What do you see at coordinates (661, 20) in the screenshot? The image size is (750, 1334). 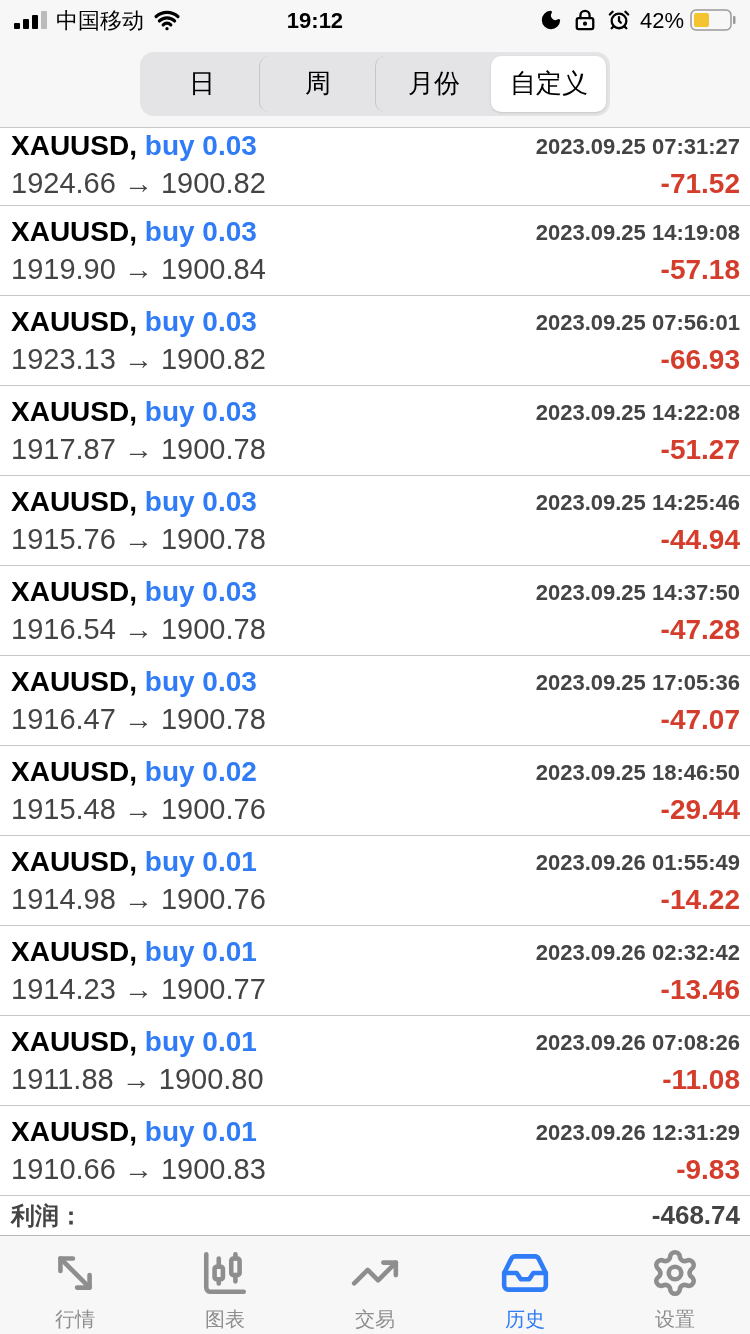 I see `battery-percent: 42%` at bounding box center [661, 20].